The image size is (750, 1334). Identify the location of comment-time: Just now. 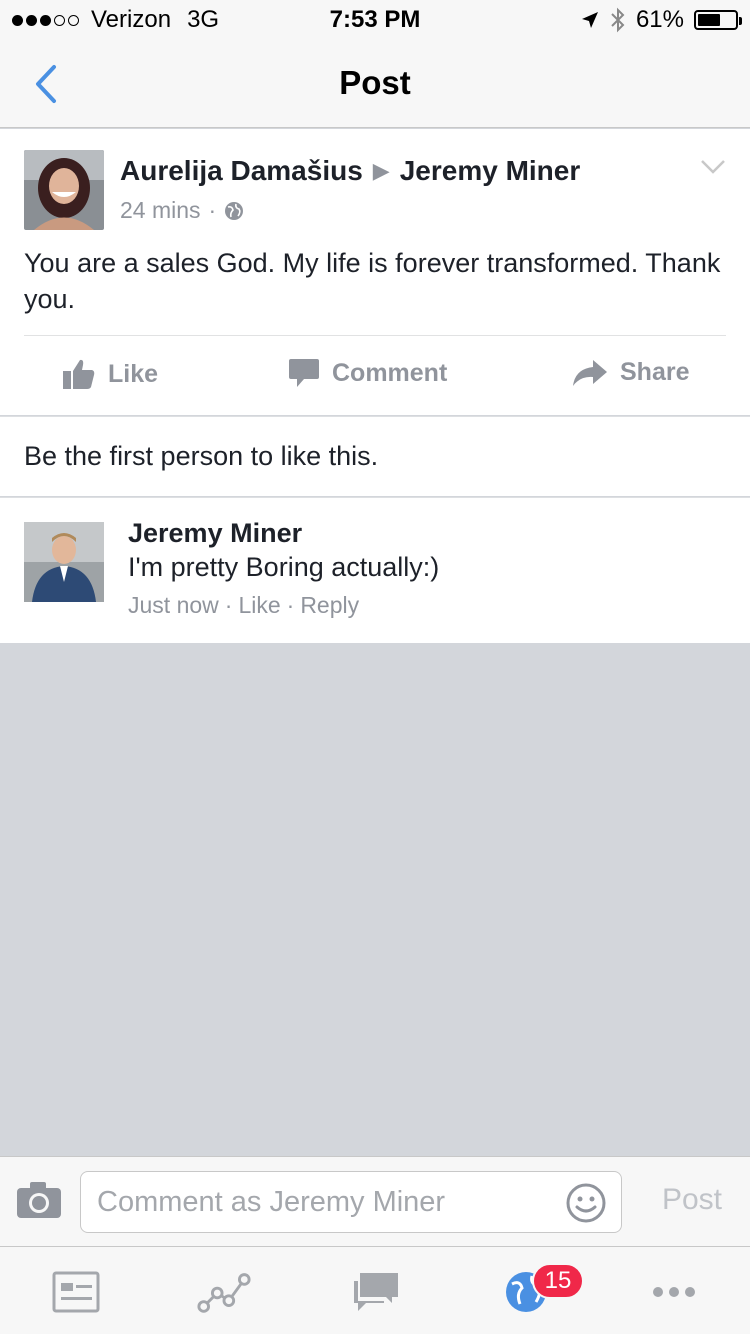
(173, 605).